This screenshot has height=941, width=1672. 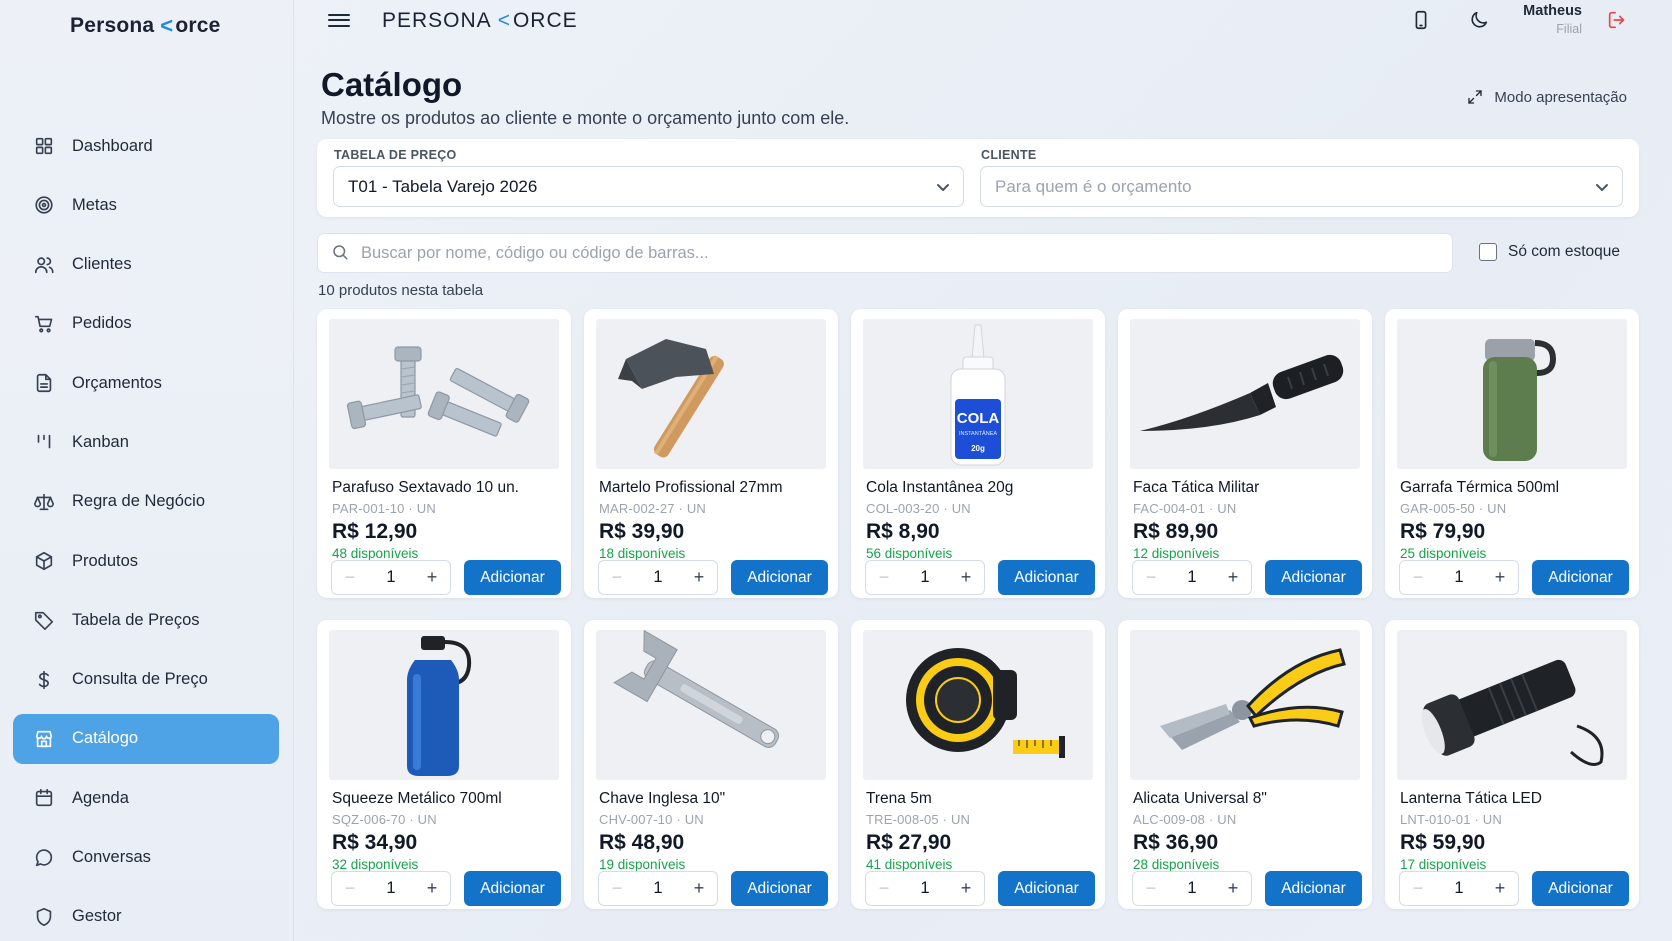 What do you see at coordinates (146, 502) in the screenshot?
I see `sidebar-item-regra-de-negocio: Regra de Negócio` at bounding box center [146, 502].